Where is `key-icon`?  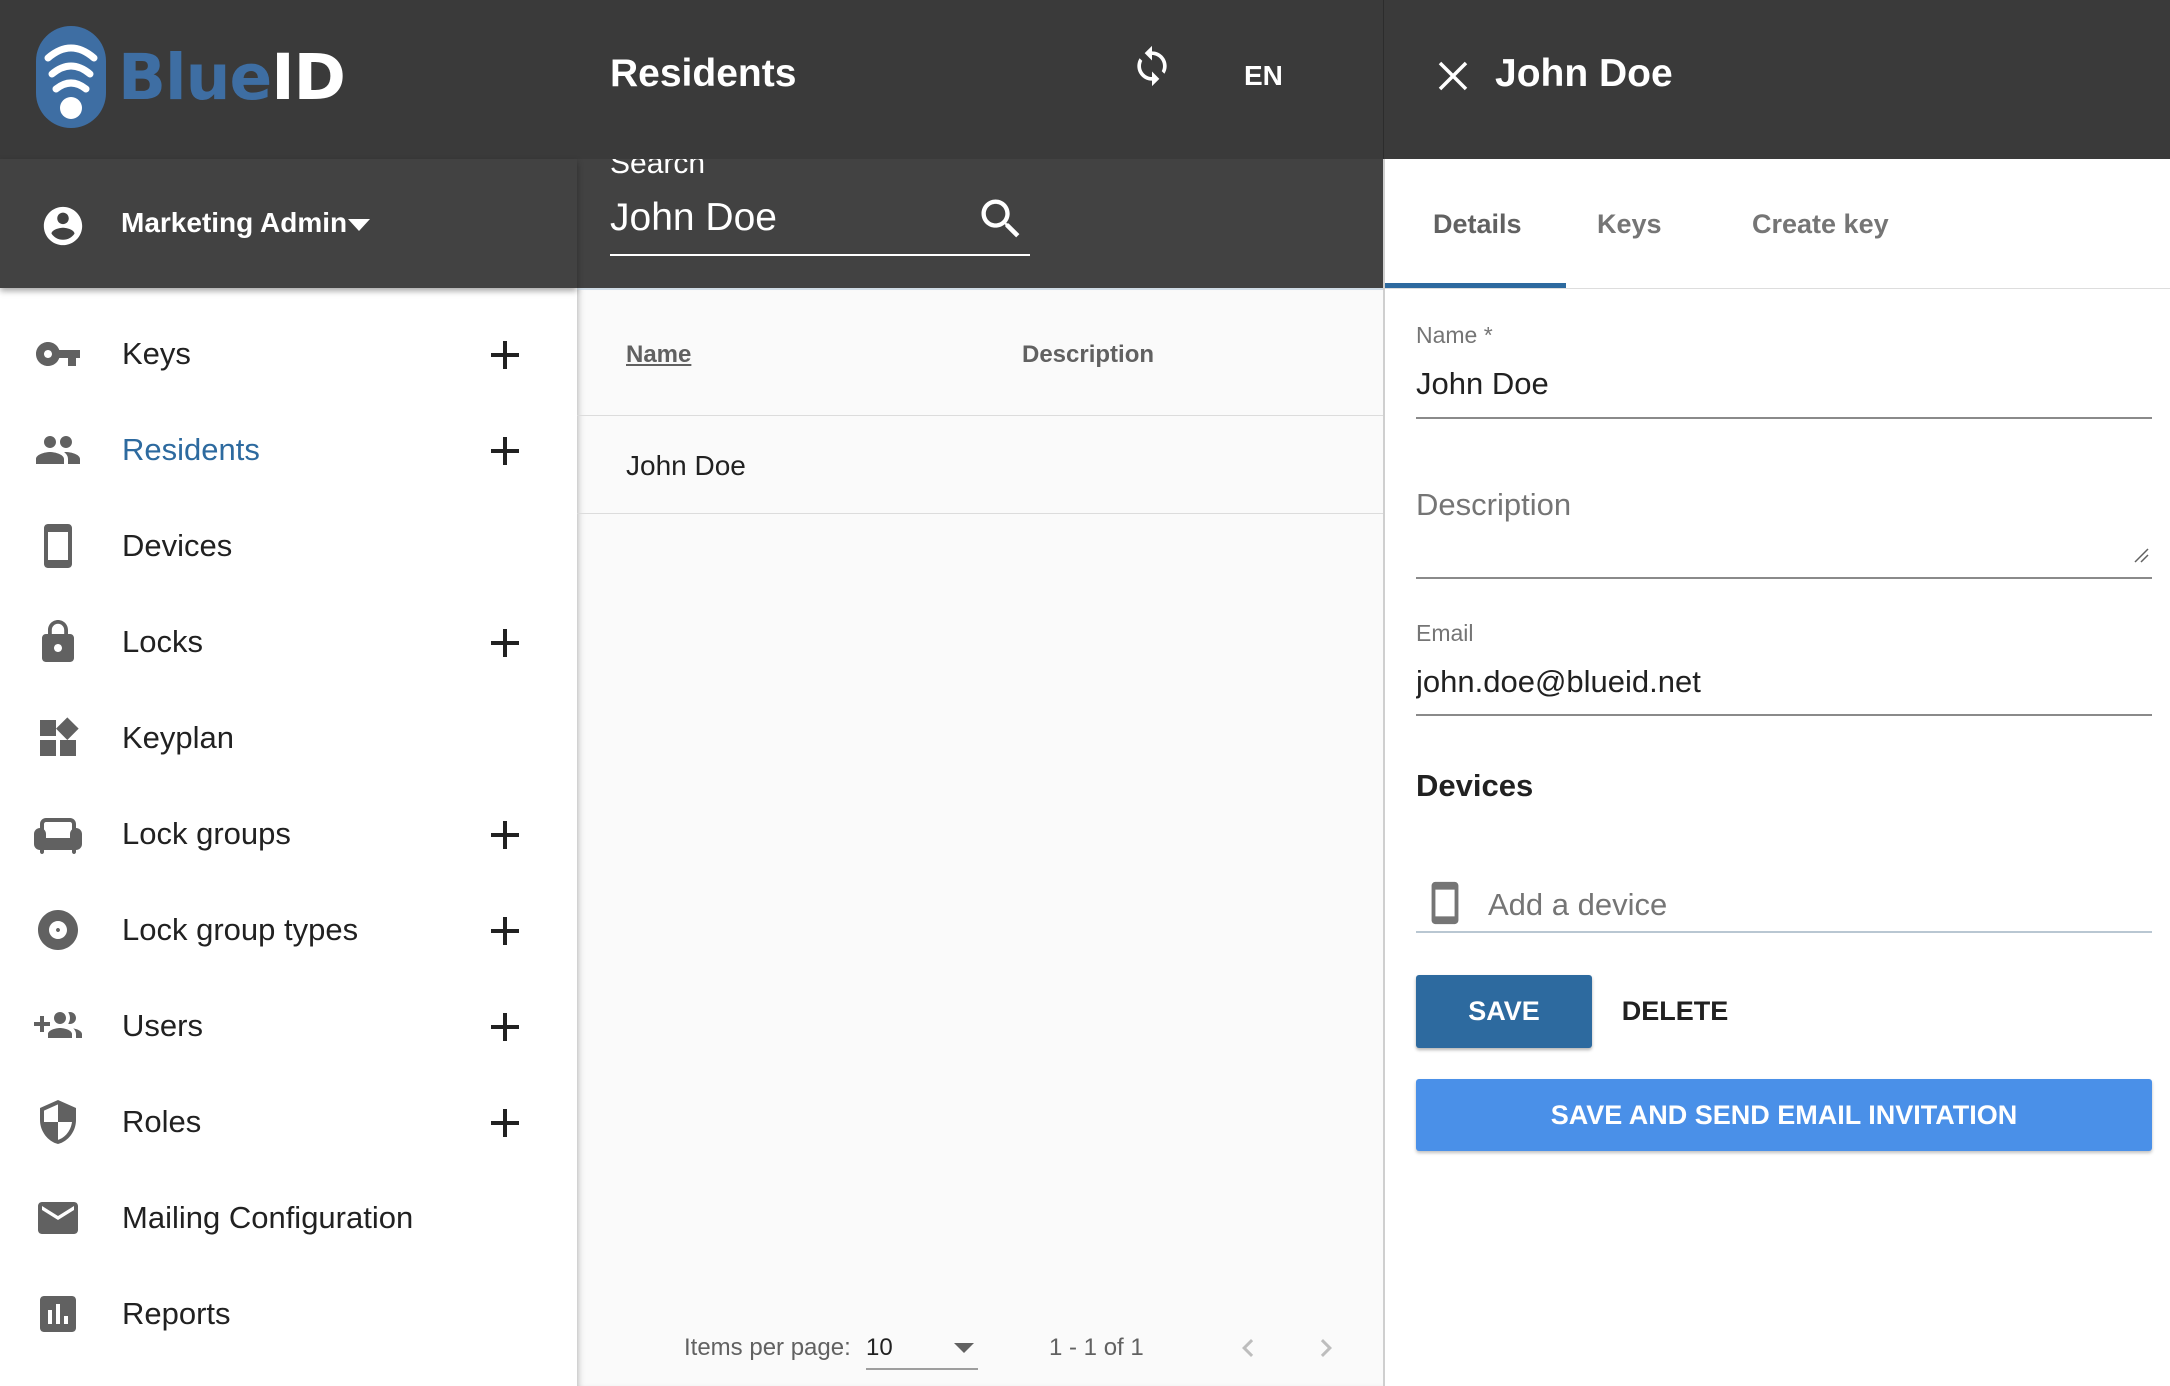
key-icon is located at coordinates (58, 354).